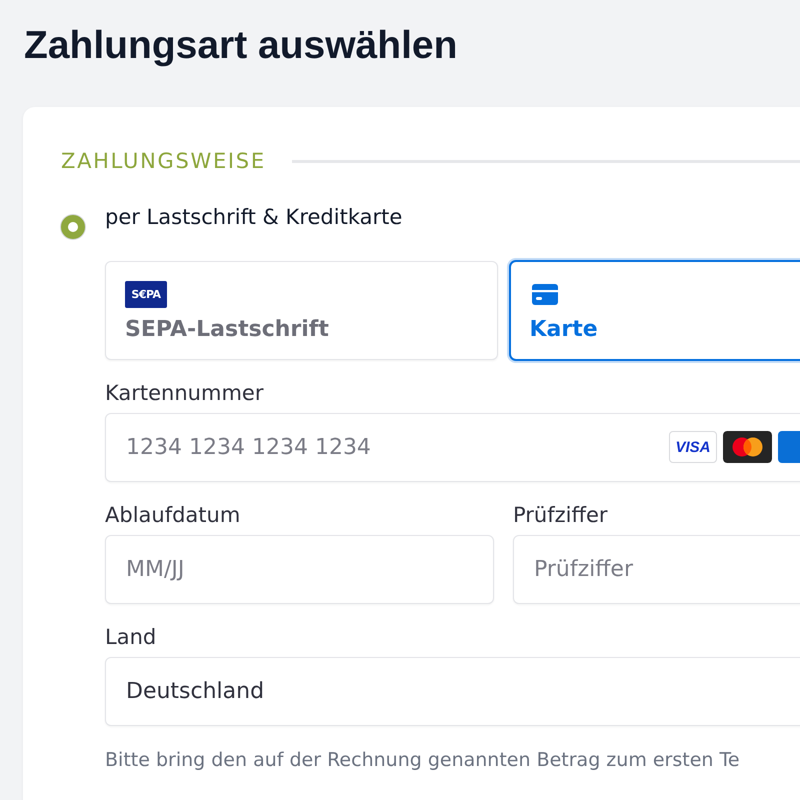 The width and height of the screenshot is (800, 800). Describe the element at coordinates (693, 447) in the screenshot. I see `visa-logo: VISA` at that location.